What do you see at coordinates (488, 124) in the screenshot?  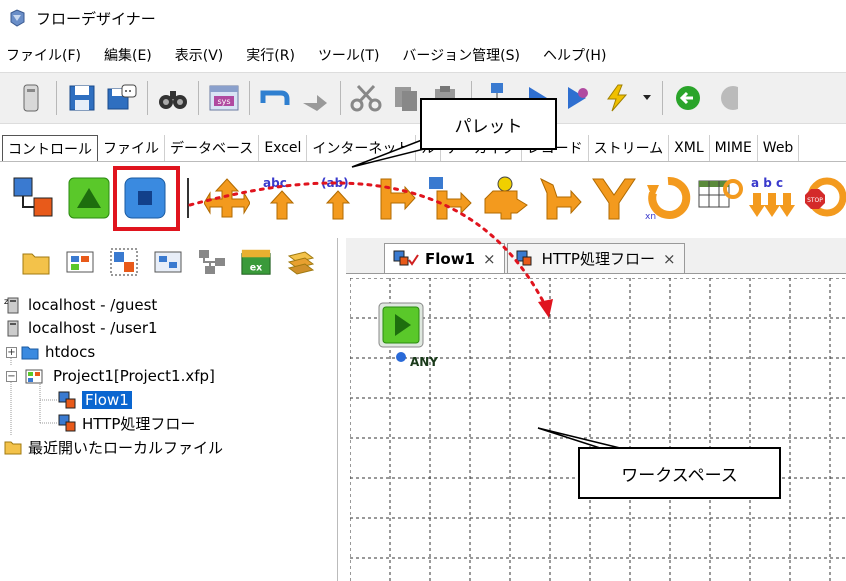 I see `palette-callout: パレット` at bounding box center [488, 124].